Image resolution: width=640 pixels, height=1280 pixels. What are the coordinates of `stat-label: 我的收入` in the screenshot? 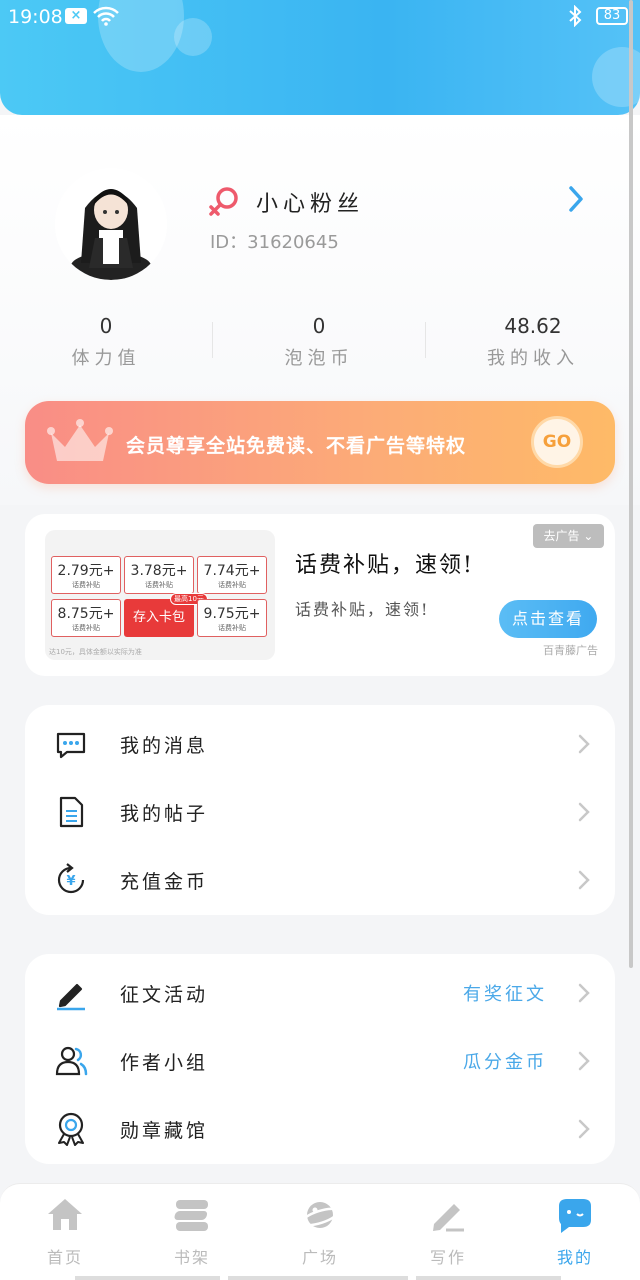 It's located at (533, 358).